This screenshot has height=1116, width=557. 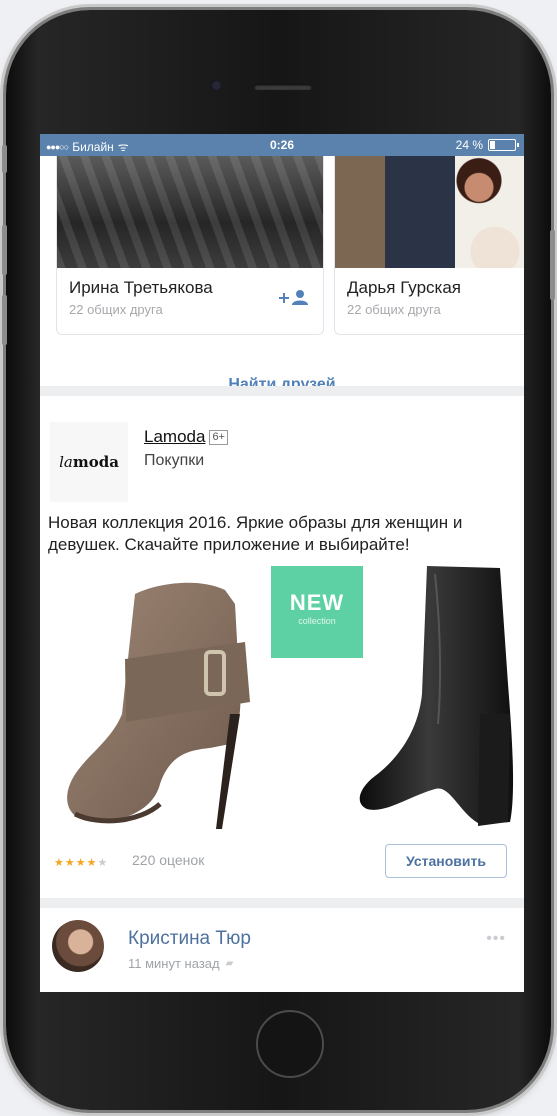 I want to click on battery-percent: 24 %, so click(x=469, y=145).